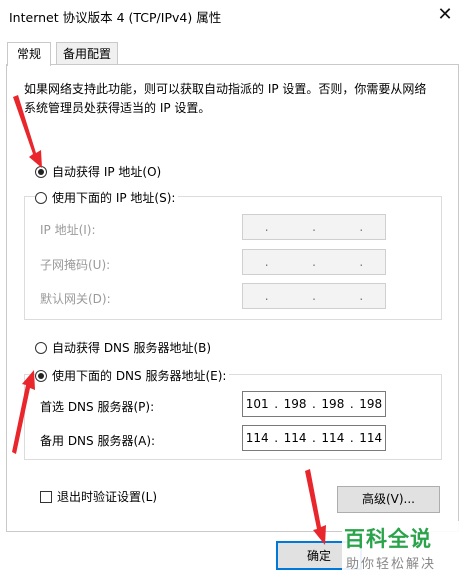 Image resolution: width=465 pixels, height=581 pixels. What do you see at coordinates (23, 412) in the screenshot?
I see `arrow-to-dns-manual-icon` at bounding box center [23, 412].